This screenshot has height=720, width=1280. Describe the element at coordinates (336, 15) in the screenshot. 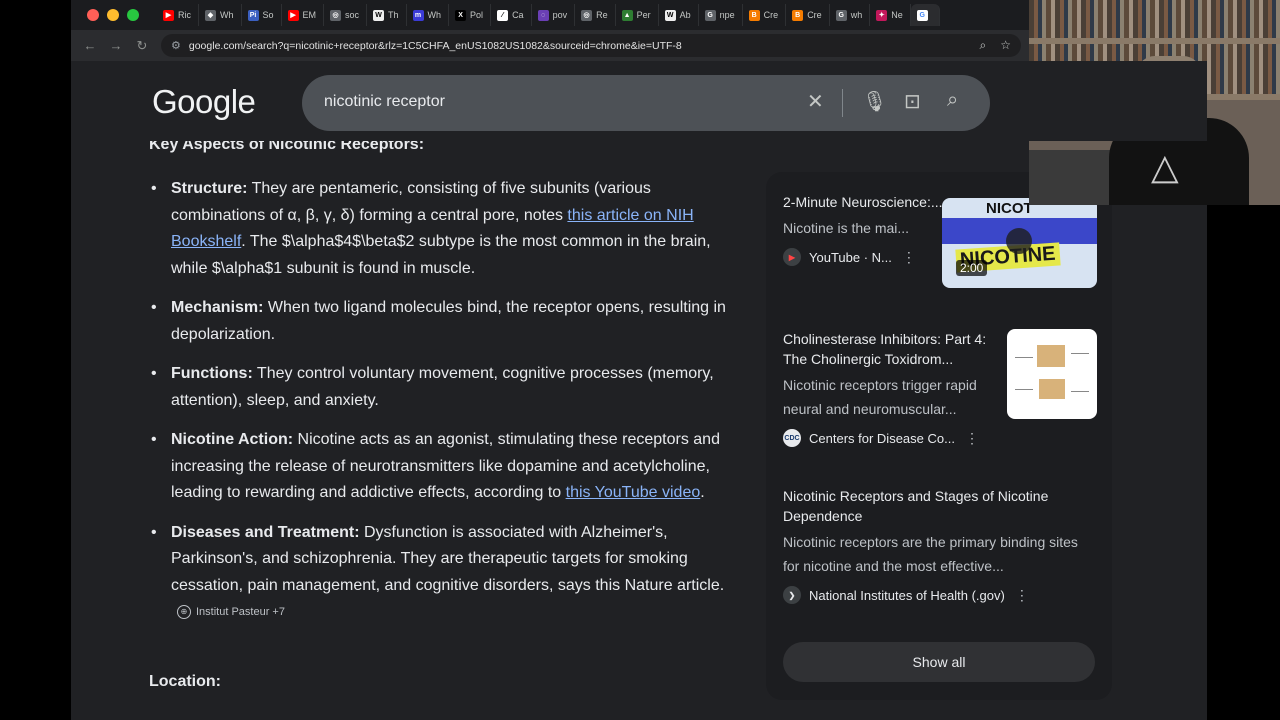

I see `search-icon: ◎` at that location.